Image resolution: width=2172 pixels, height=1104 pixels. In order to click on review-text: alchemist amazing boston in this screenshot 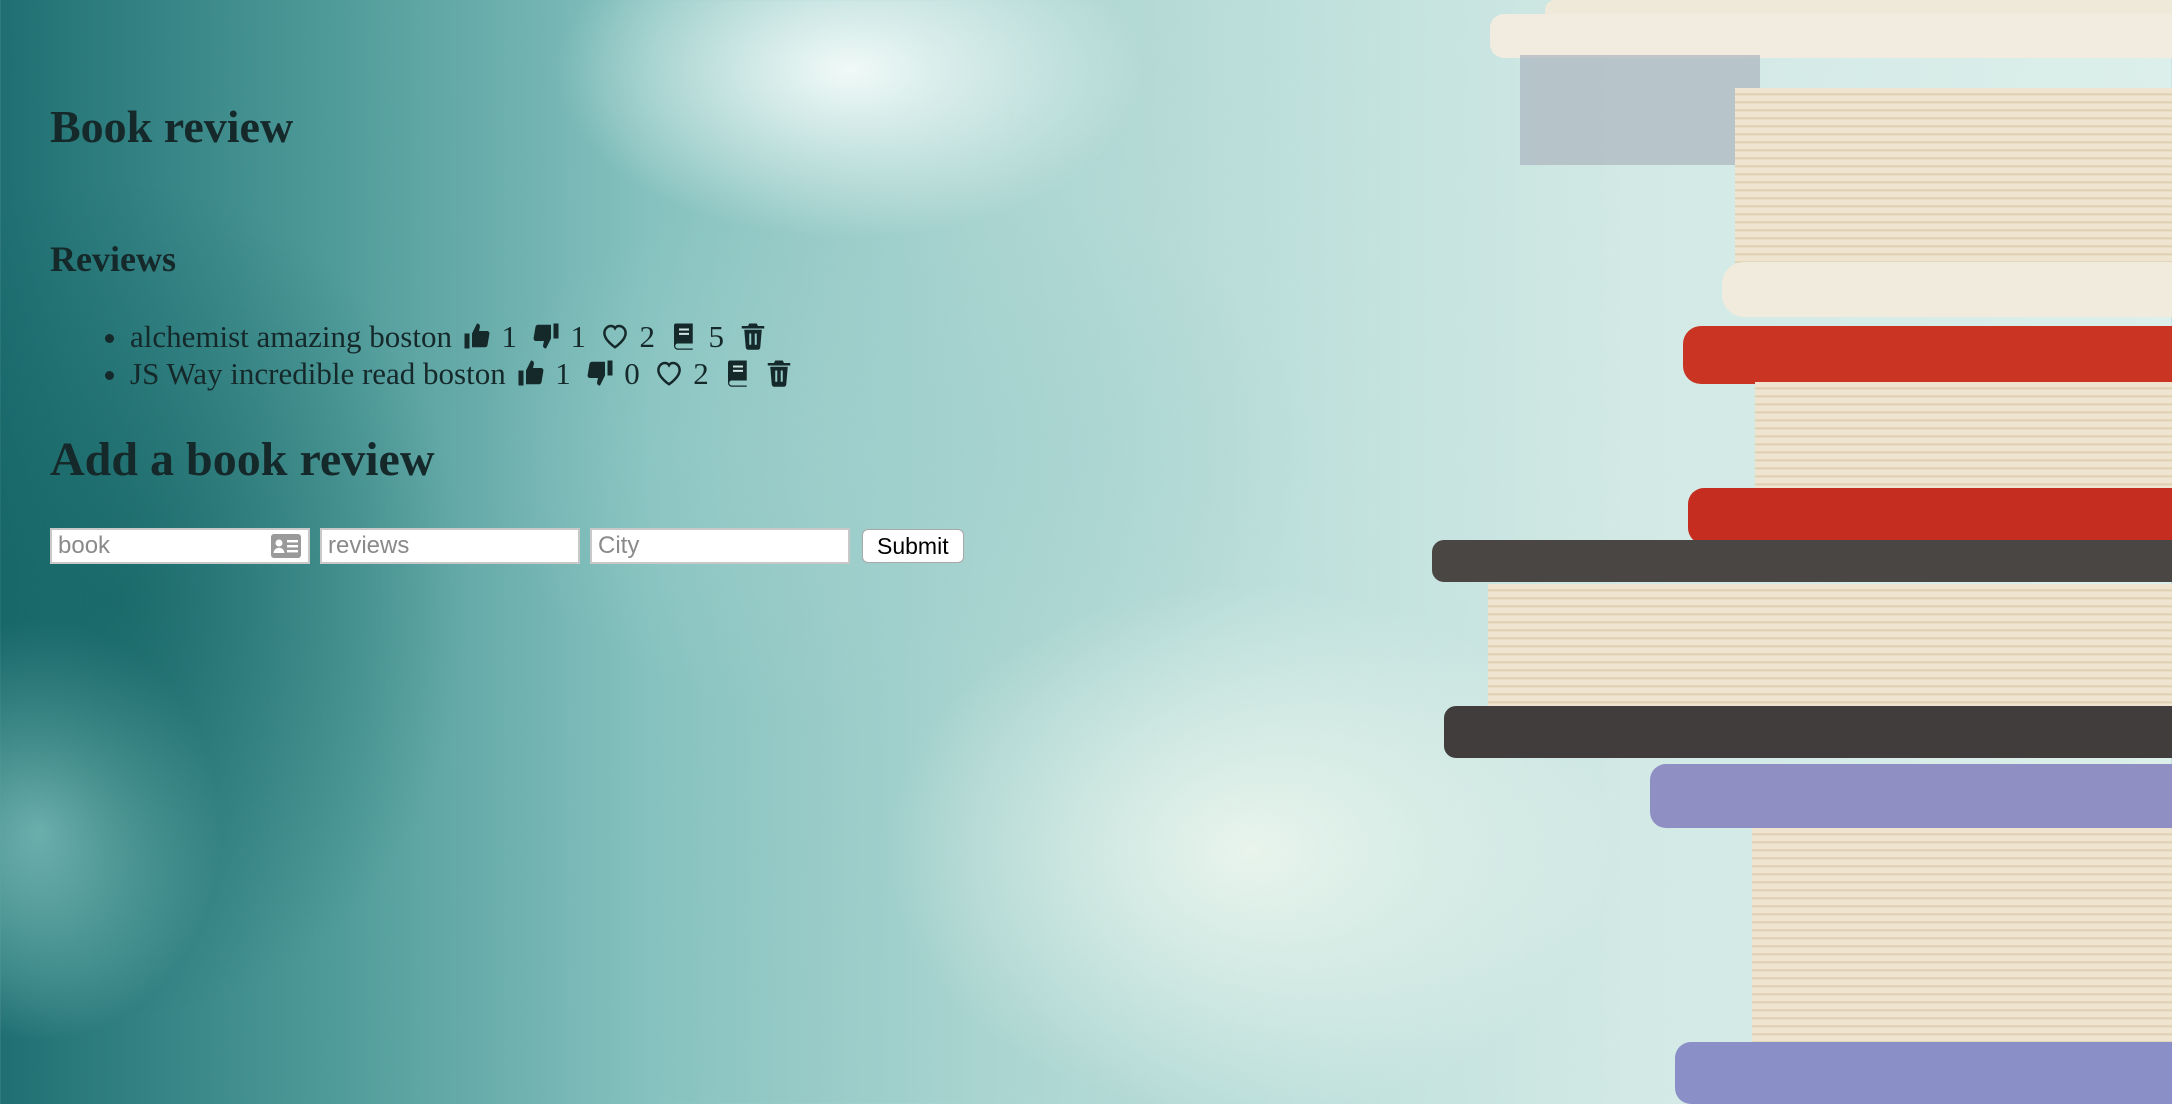, I will do `click(291, 336)`.